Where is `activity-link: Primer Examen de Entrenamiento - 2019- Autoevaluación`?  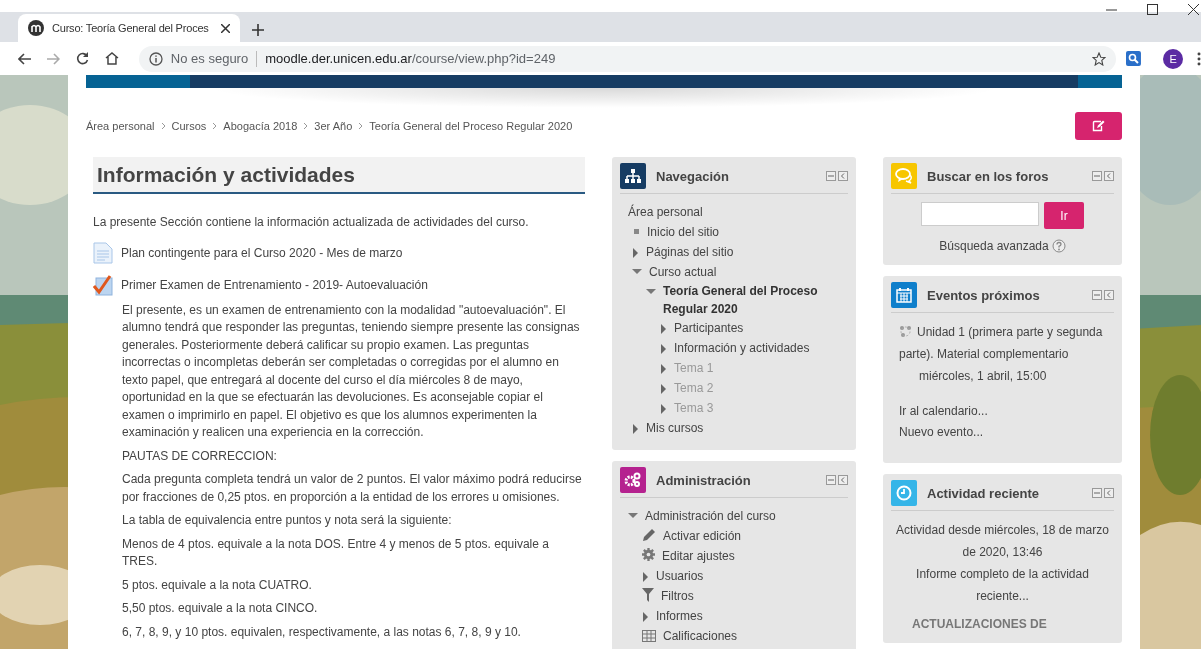
activity-link: Primer Examen de Entrenamiento - 2019- Autoevaluación is located at coordinates (274, 284).